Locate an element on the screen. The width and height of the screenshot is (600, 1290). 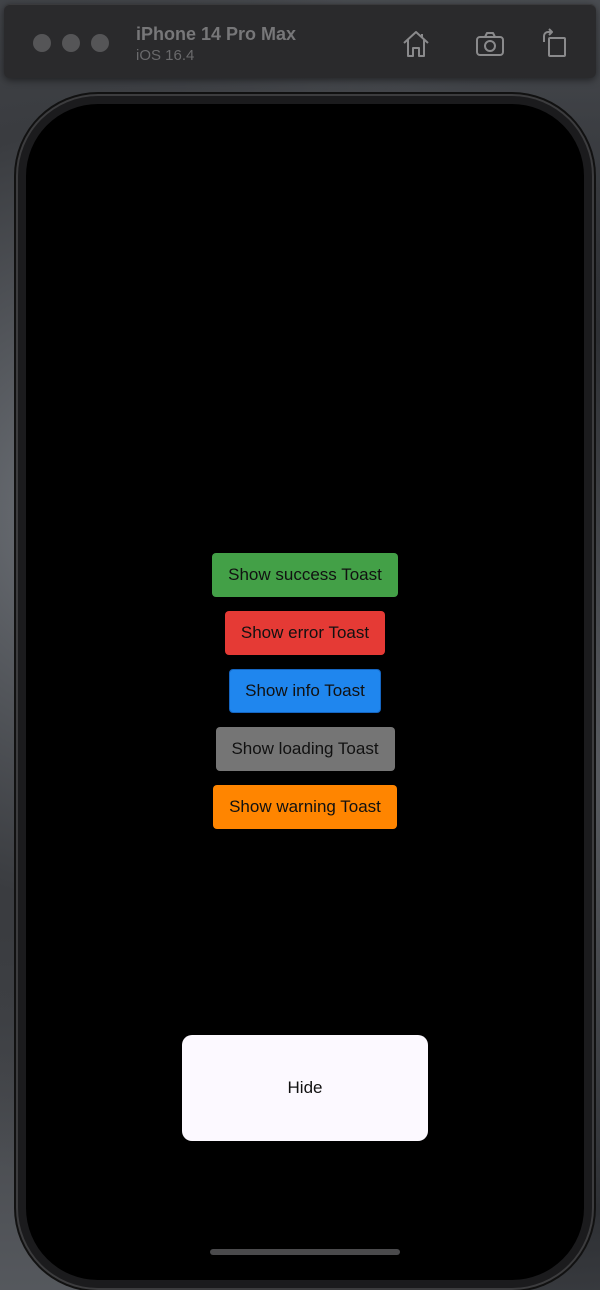
show-error-toast-button: Show error Toast is located at coordinates (305, 633).